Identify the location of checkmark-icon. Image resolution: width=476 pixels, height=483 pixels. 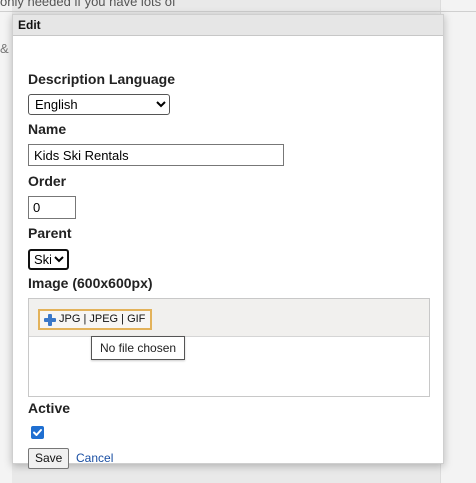
(37, 432).